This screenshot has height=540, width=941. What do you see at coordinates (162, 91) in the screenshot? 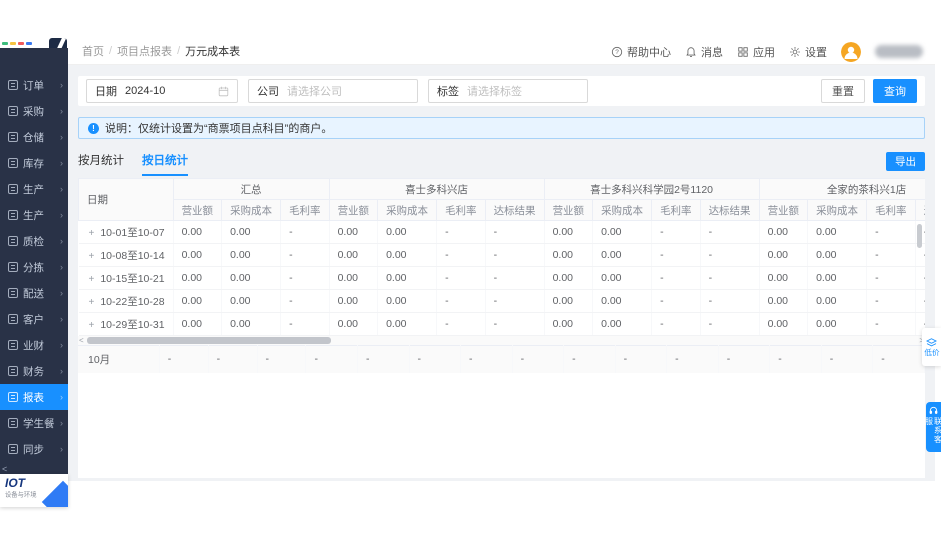
I see `date-picker: 日期 2024-10` at bounding box center [162, 91].